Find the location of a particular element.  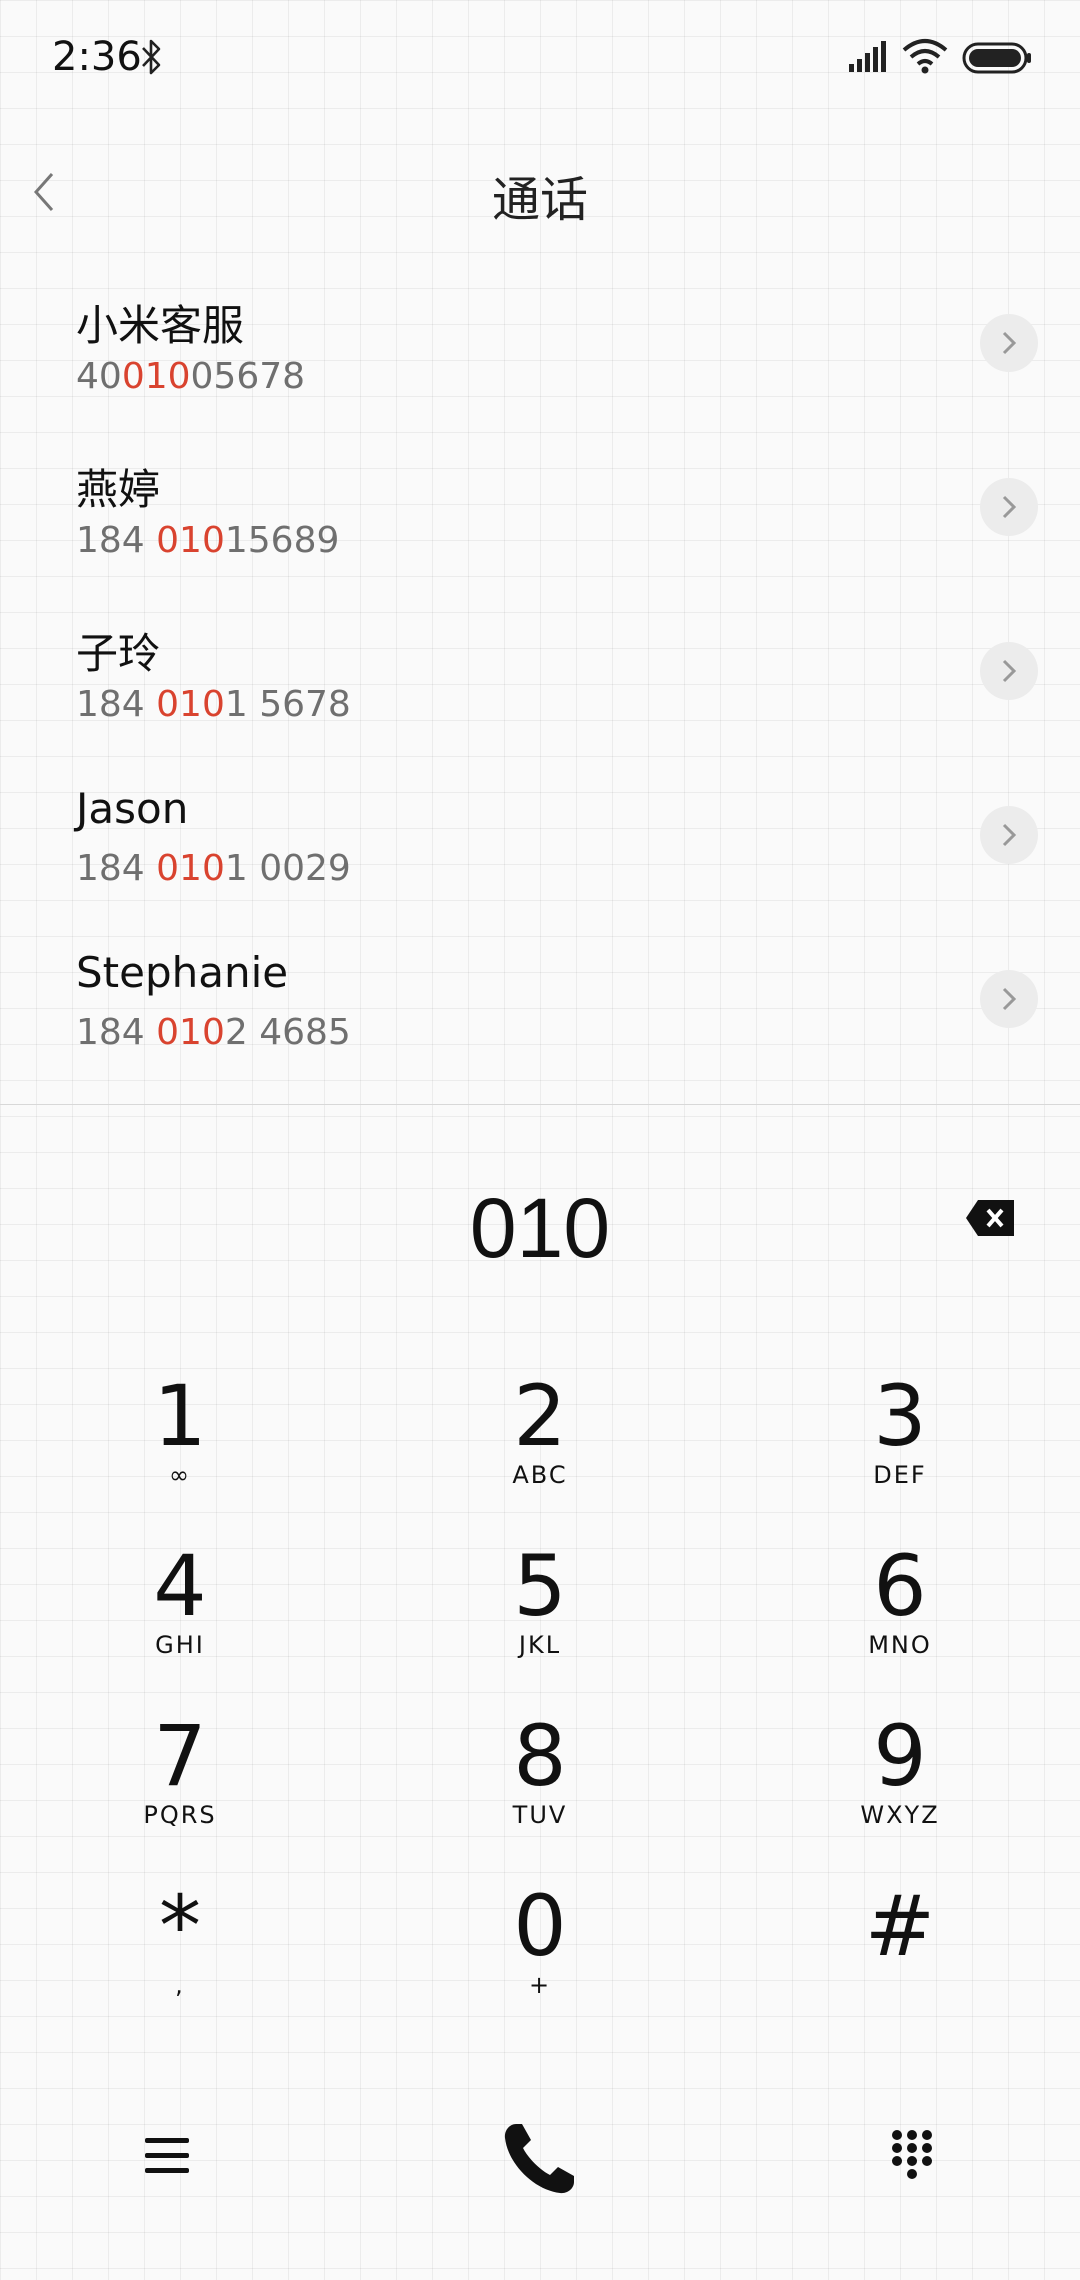

list-item: 小米客服 4001005678 is located at coordinates (540, 346).